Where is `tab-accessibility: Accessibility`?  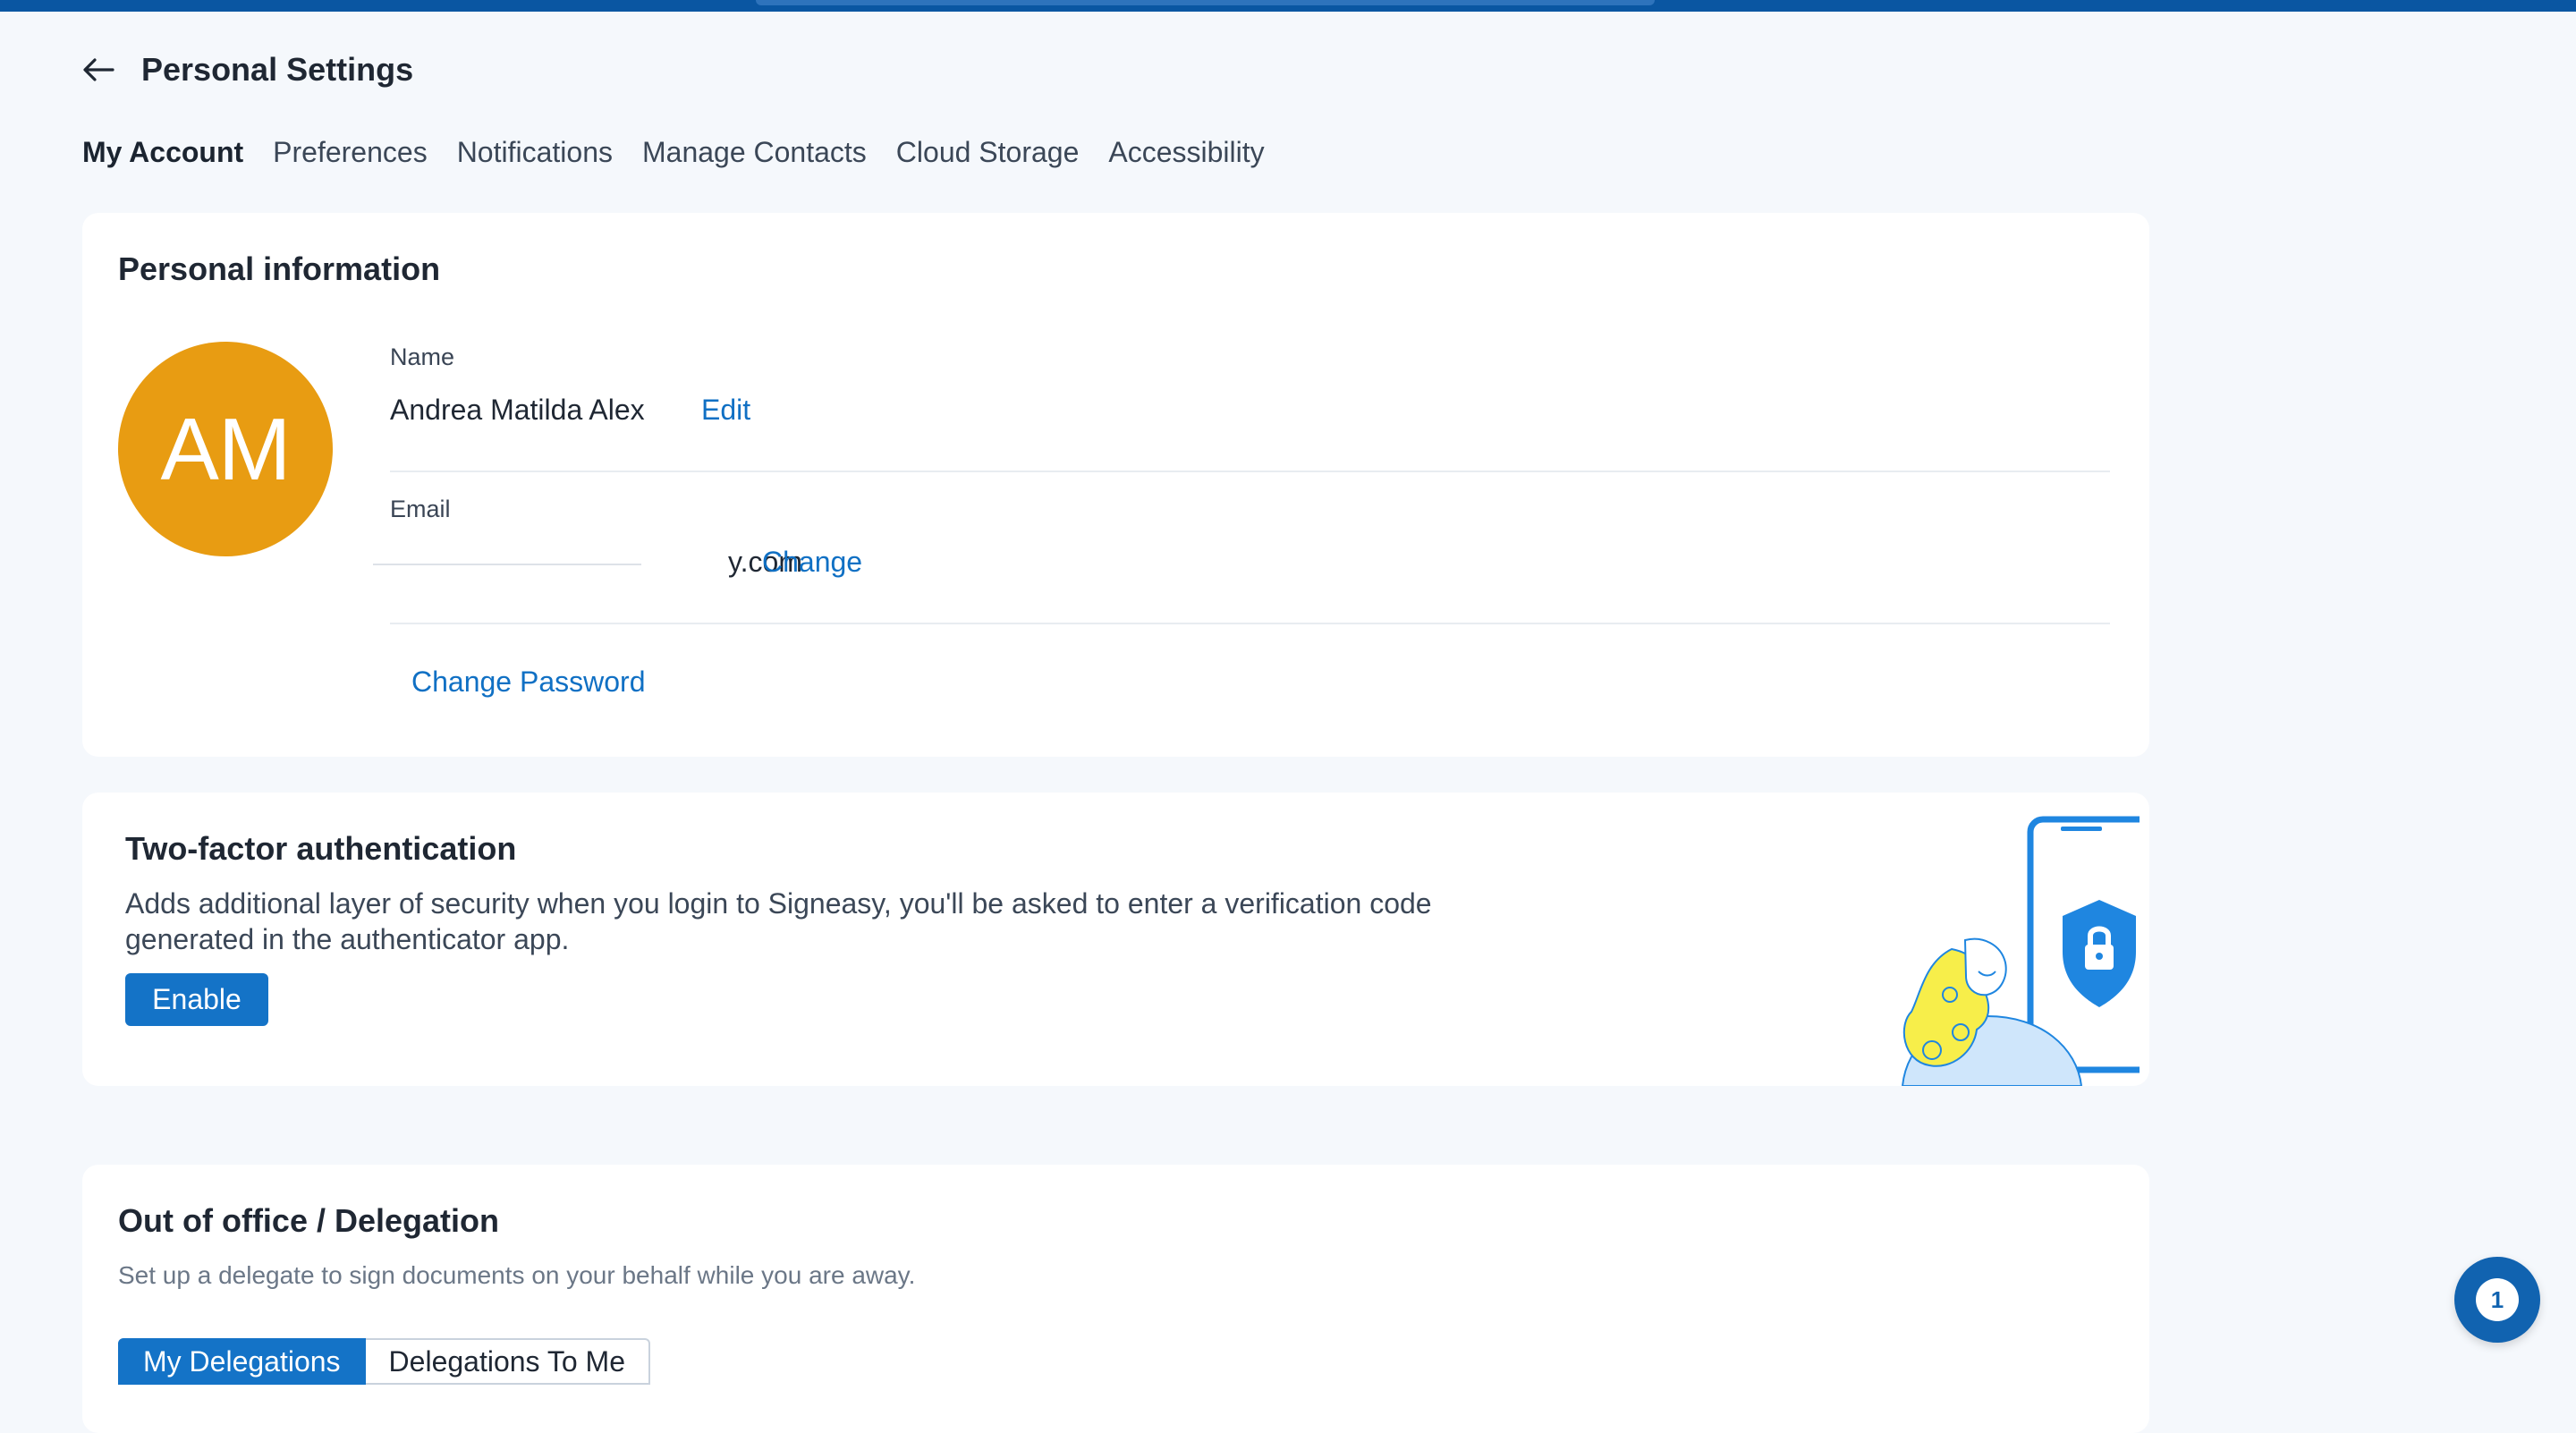
tab-accessibility: Accessibility is located at coordinates (1186, 152).